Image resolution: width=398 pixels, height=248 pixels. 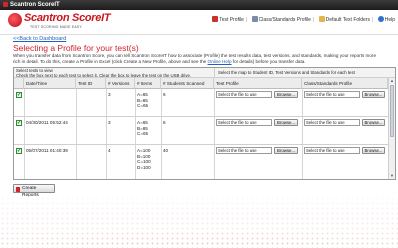 What do you see at coordinates (392, 81) in the screenshot?
I see `scroll-up-icon: ▲` at bounding box center [392, 81].